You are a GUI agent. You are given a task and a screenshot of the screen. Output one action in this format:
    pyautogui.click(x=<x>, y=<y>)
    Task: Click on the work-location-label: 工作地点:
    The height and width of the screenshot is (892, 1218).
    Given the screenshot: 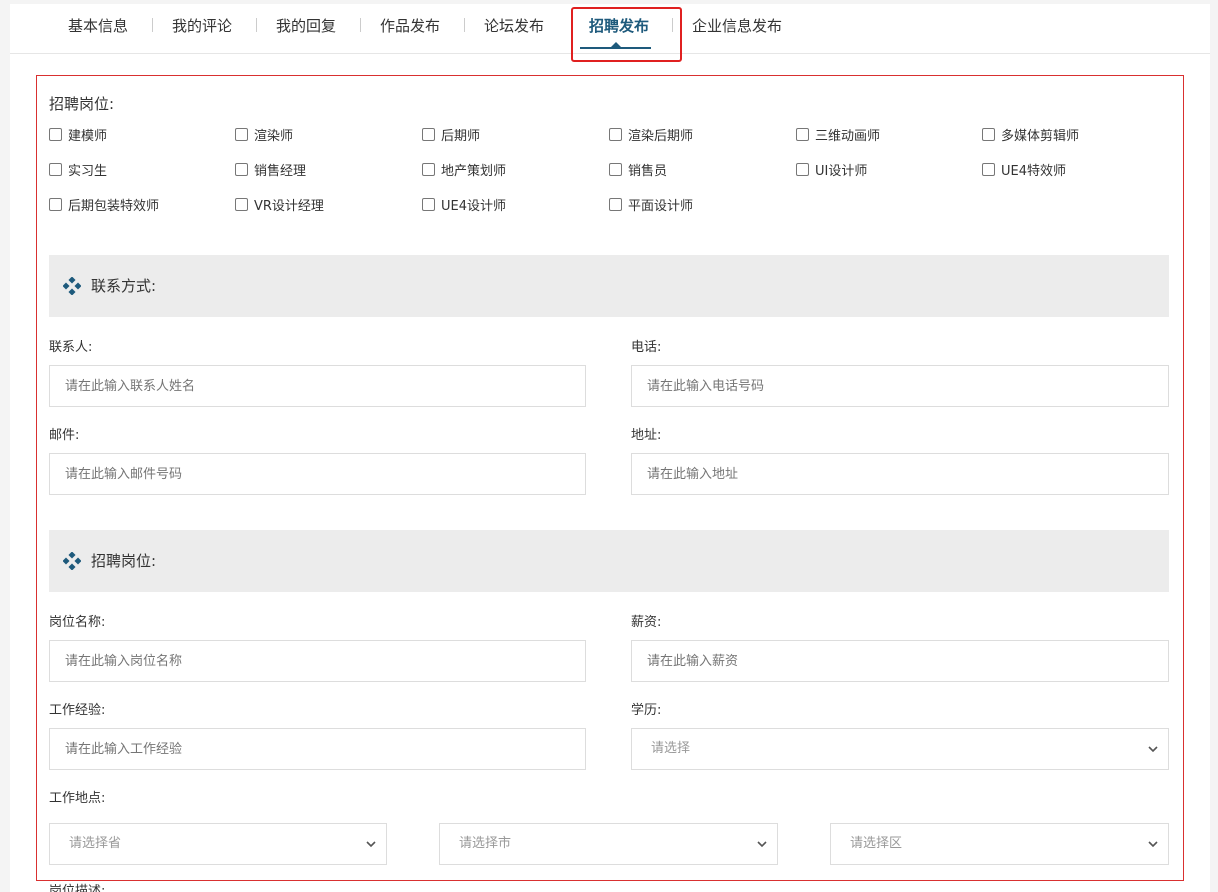 What is the action you would take?
    pyautogui.click(x=77, y=798)
    